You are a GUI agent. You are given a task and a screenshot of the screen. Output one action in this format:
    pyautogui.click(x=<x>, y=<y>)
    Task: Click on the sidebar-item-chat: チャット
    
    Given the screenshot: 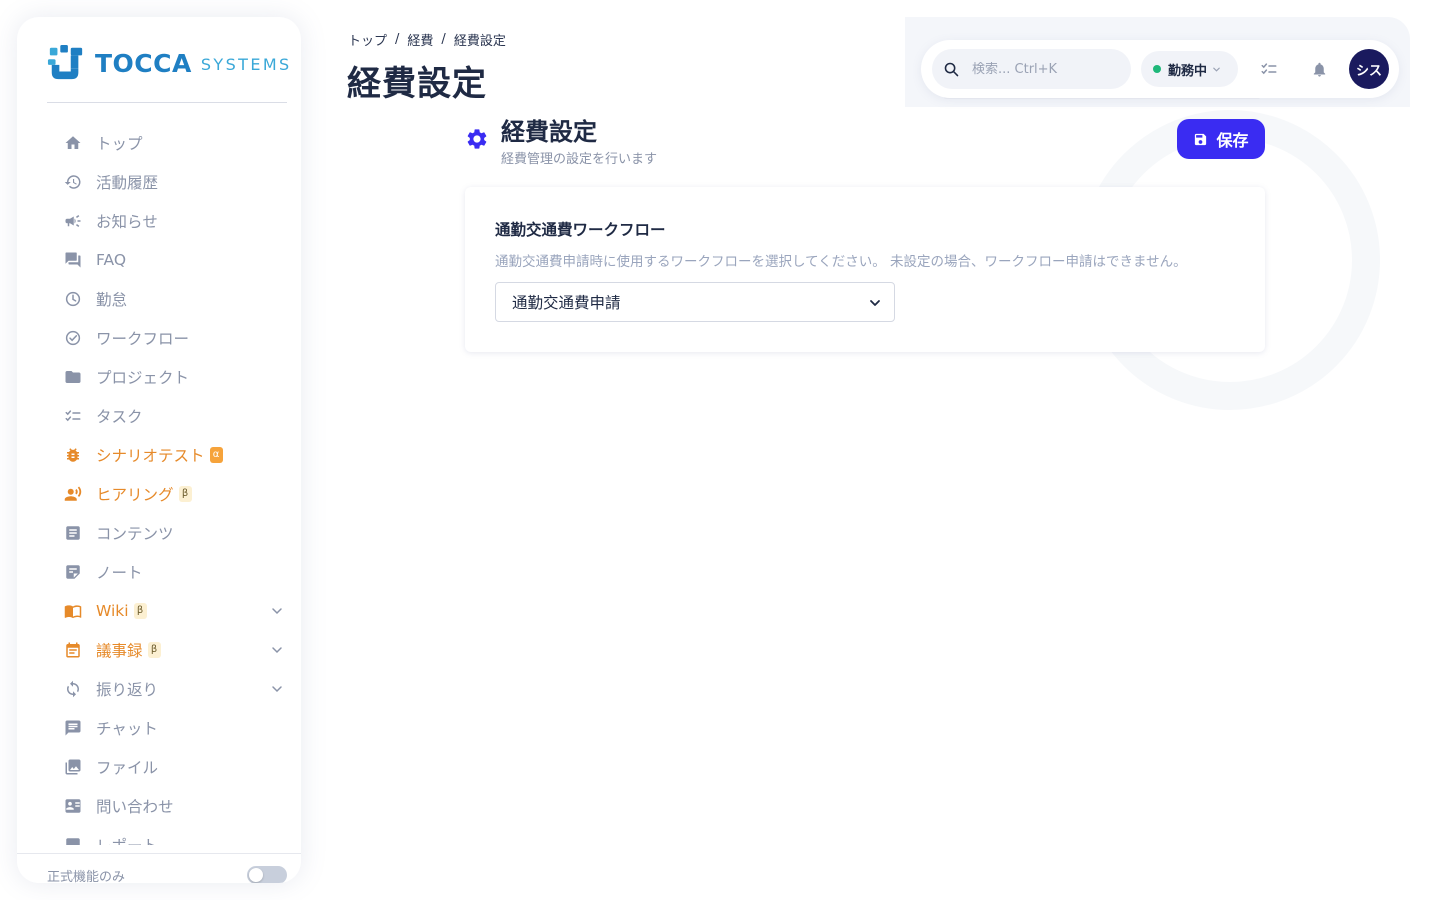 What is the action you would take?
    pyautogui.click(x=173, y=727)
    